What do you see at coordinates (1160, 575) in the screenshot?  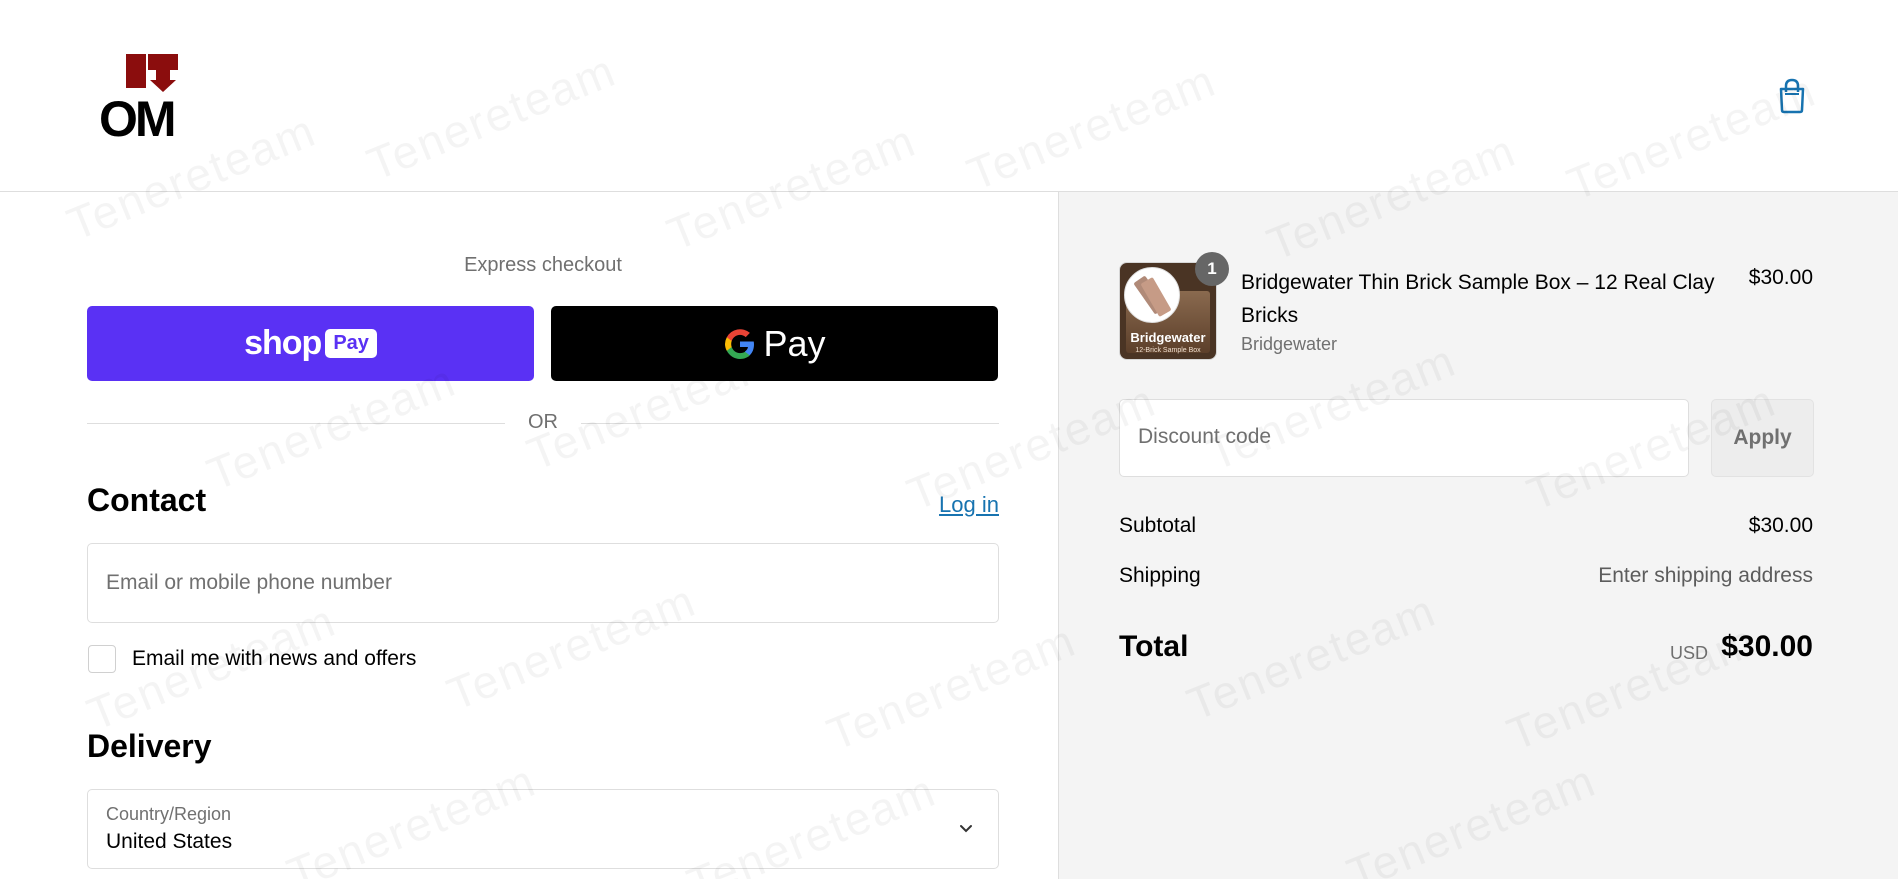 I see `shipping-label: Shipping` at bounding box center [1160, 575].